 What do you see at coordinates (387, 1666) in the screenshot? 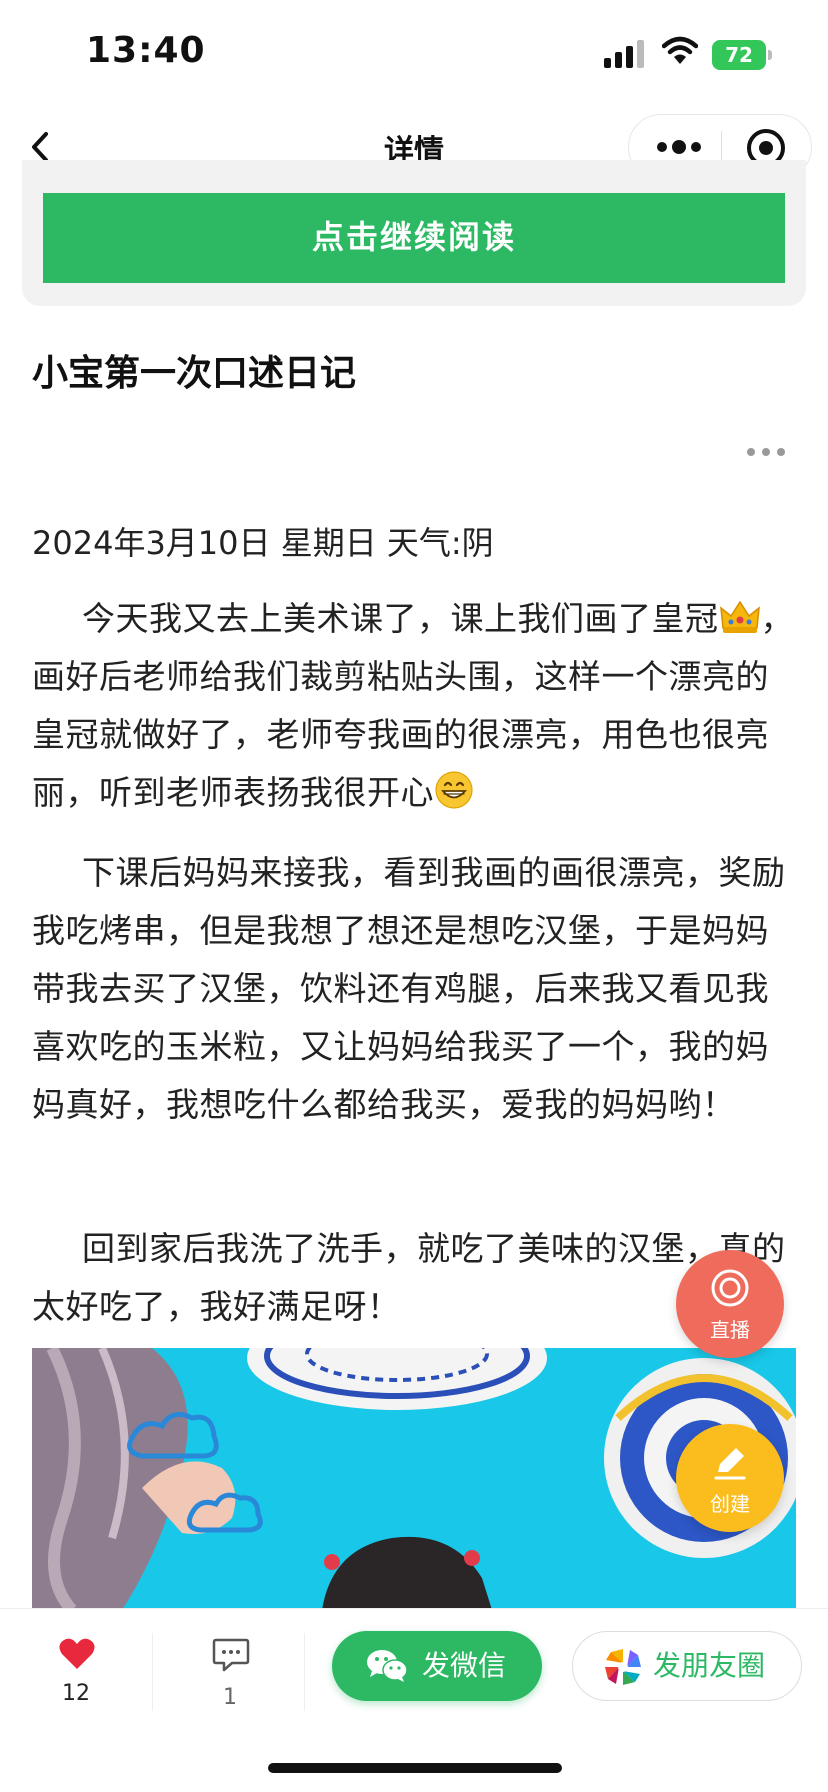
I see `wechat-icon` at bounding box center [387, 1666].